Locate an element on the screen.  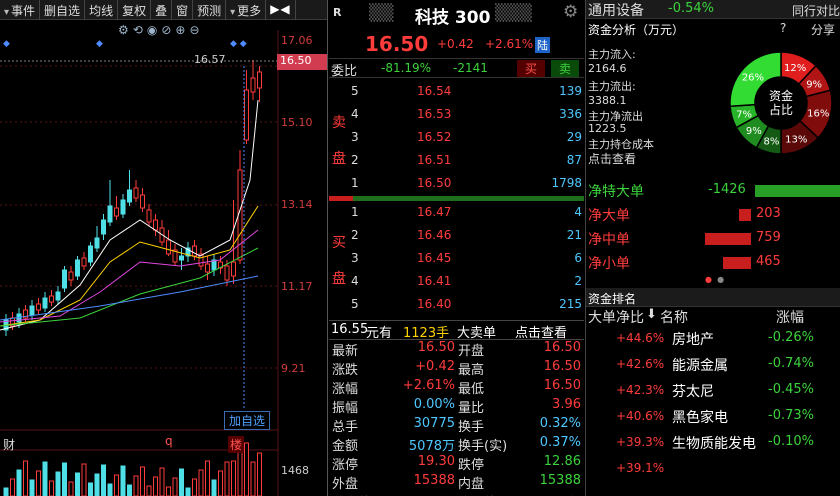
toolbar-window: 窗 is located at coordinates (183, 10).